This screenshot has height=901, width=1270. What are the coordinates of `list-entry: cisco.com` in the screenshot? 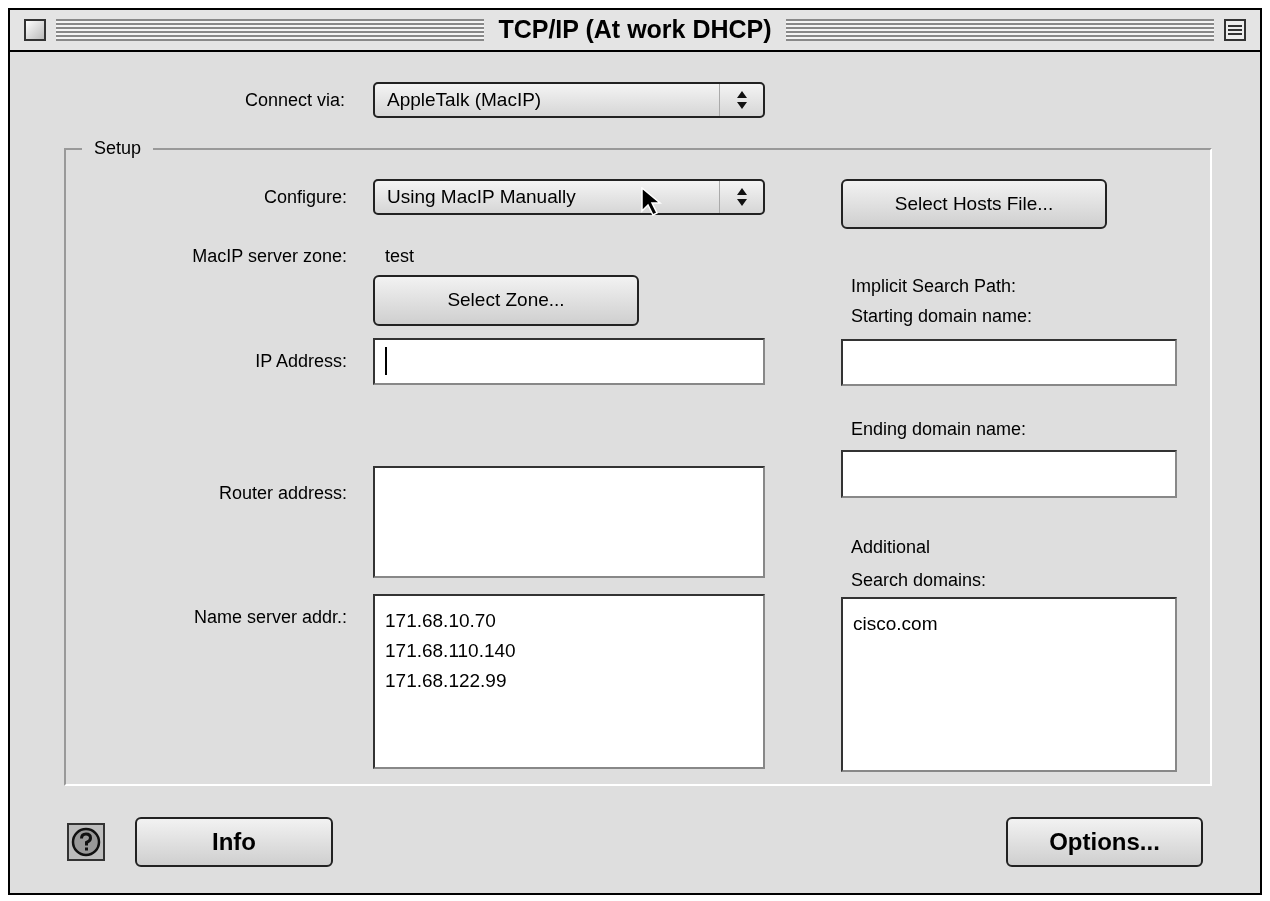 It's located at (896, 624).